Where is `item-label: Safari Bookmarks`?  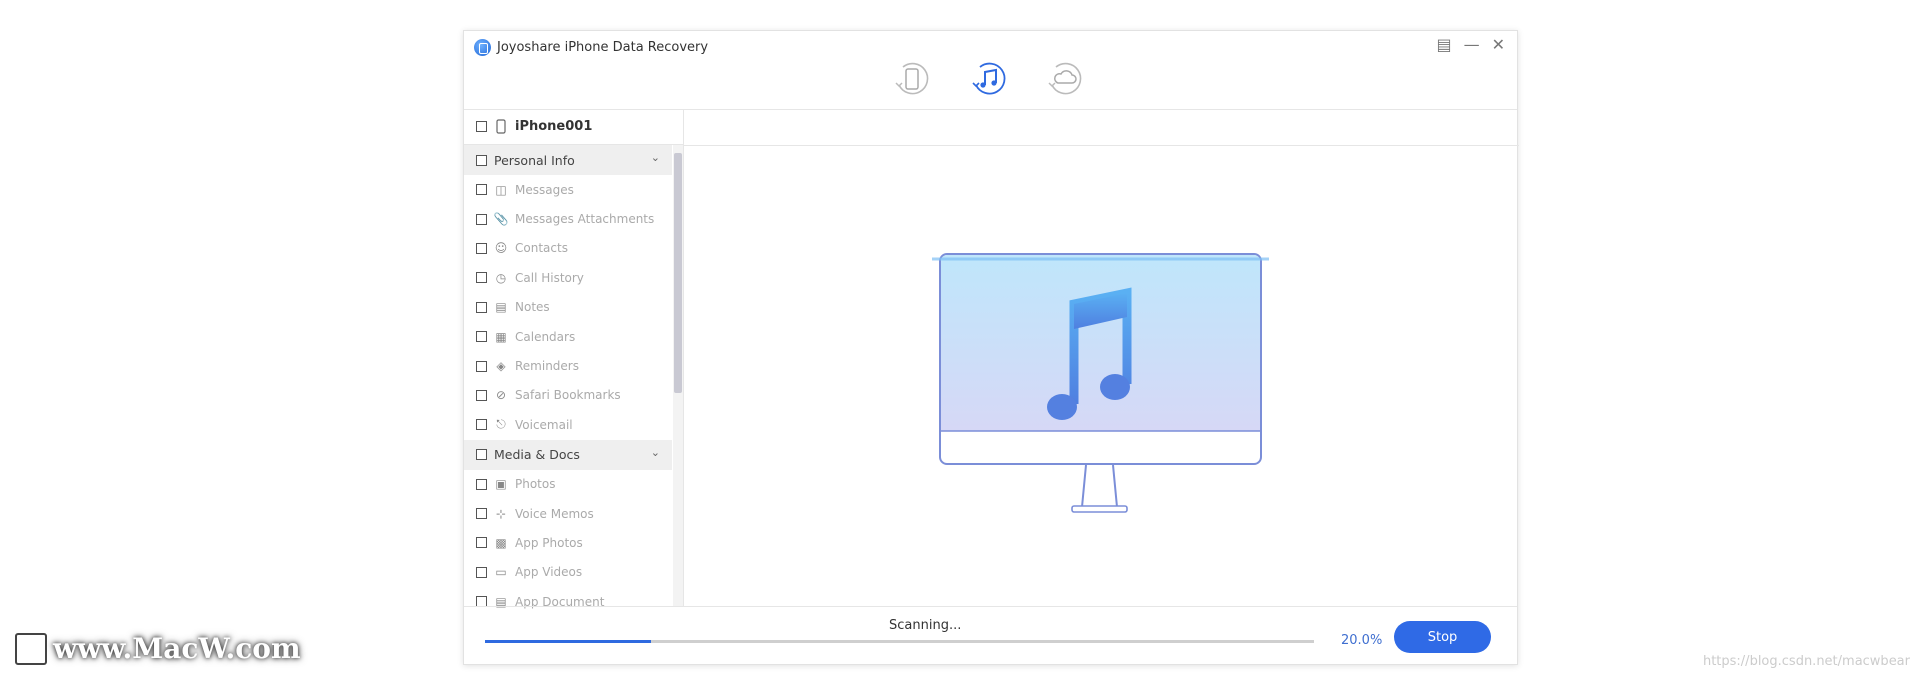
item-label: Safari Bookmarks is located at coordinates (568, 395).